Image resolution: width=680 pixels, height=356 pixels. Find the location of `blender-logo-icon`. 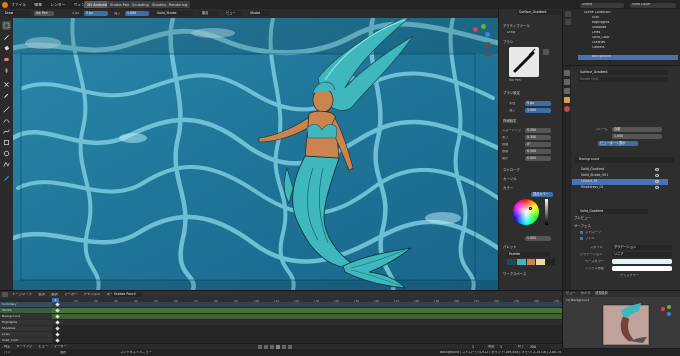

blender-logo-icon is located at coordinates (5, 4).